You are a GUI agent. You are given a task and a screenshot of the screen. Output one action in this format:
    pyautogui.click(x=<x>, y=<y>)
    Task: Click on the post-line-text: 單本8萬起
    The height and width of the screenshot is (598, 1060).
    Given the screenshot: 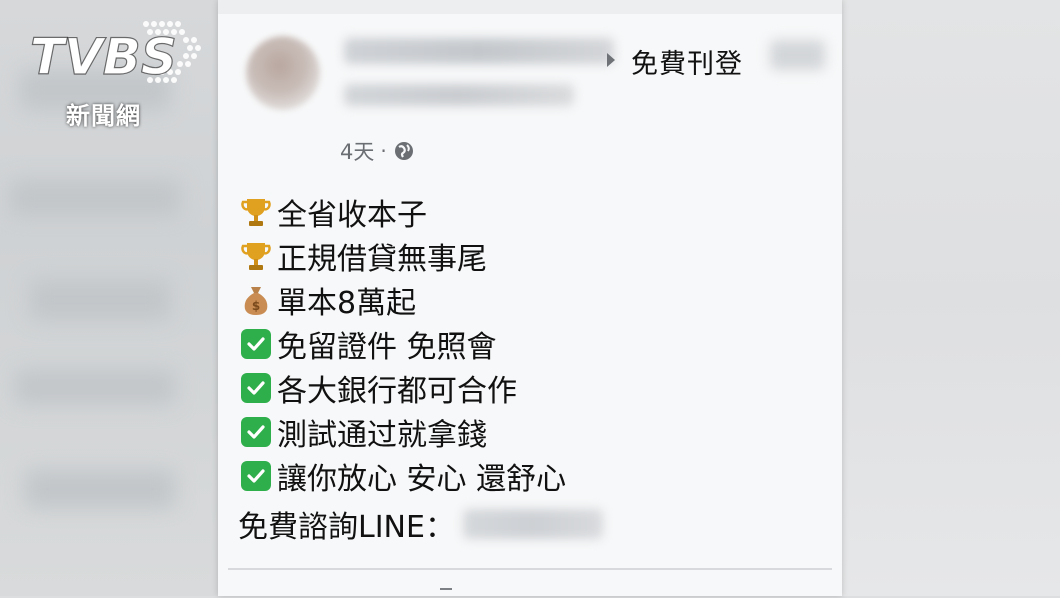 What is the action you would take?
    pyautogui.click(x=347, y=303)
    